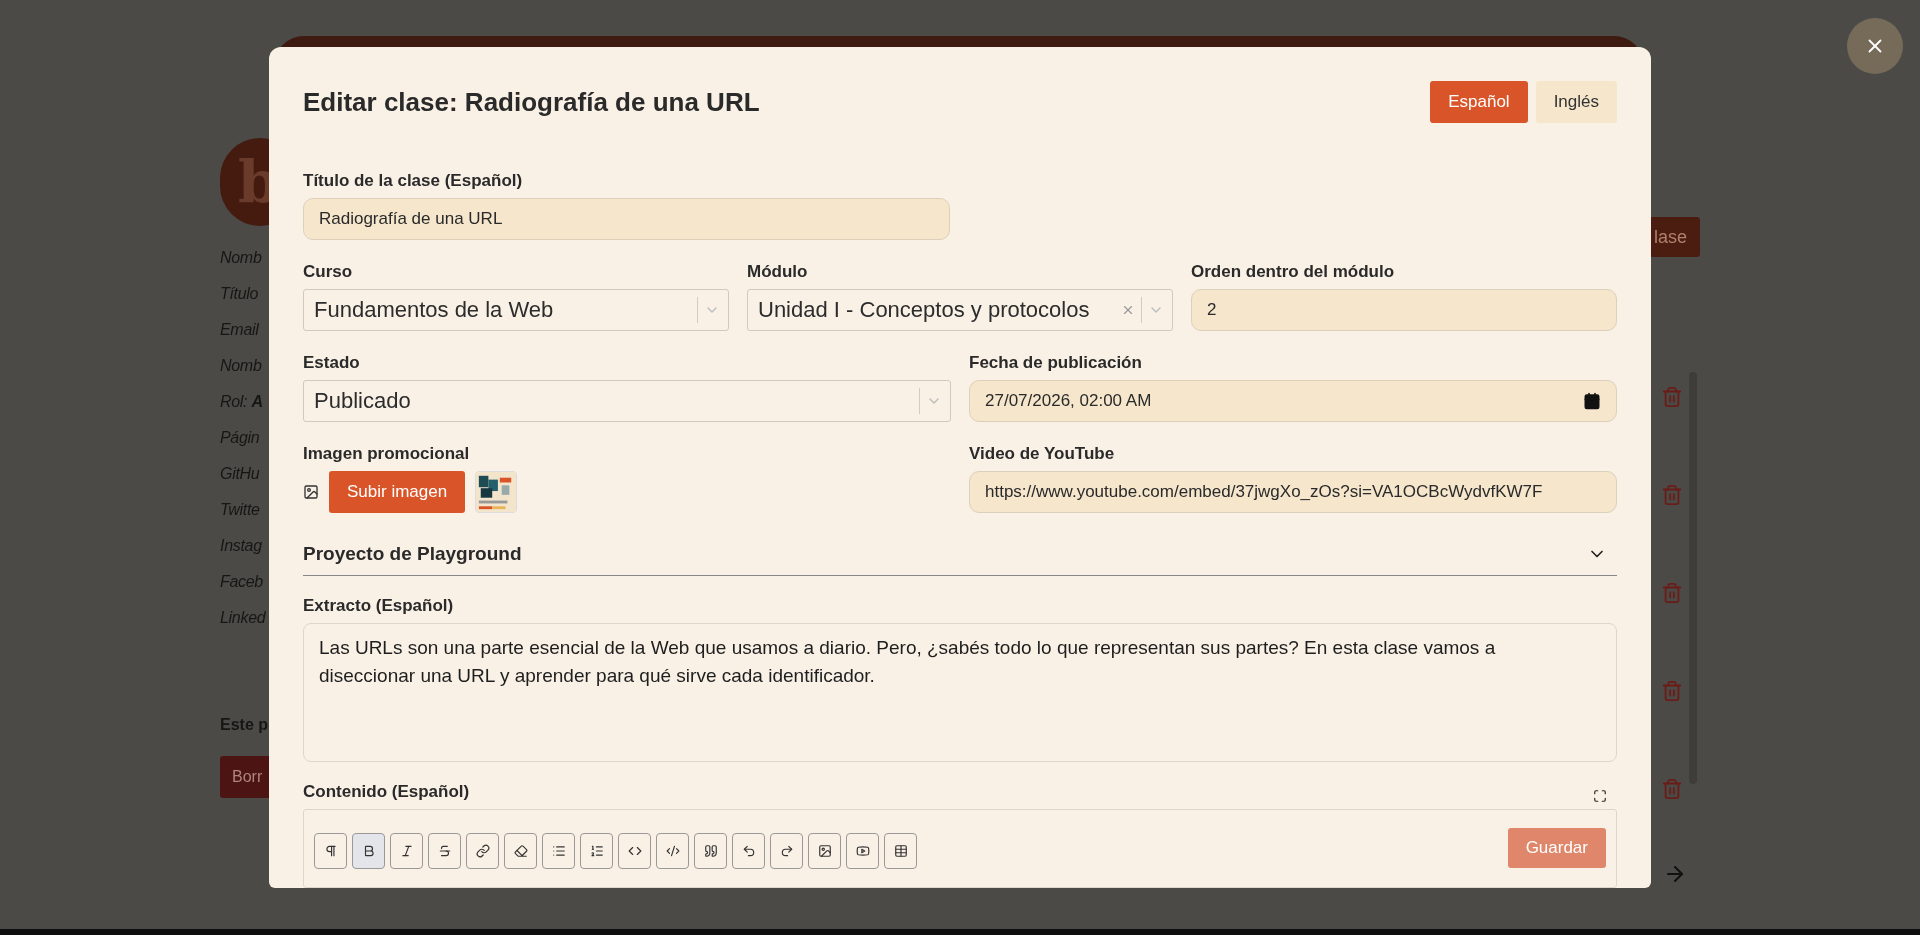 This screenshot has height=935, width=1920. I want to click on codeblock-icon, so click(672, 851).